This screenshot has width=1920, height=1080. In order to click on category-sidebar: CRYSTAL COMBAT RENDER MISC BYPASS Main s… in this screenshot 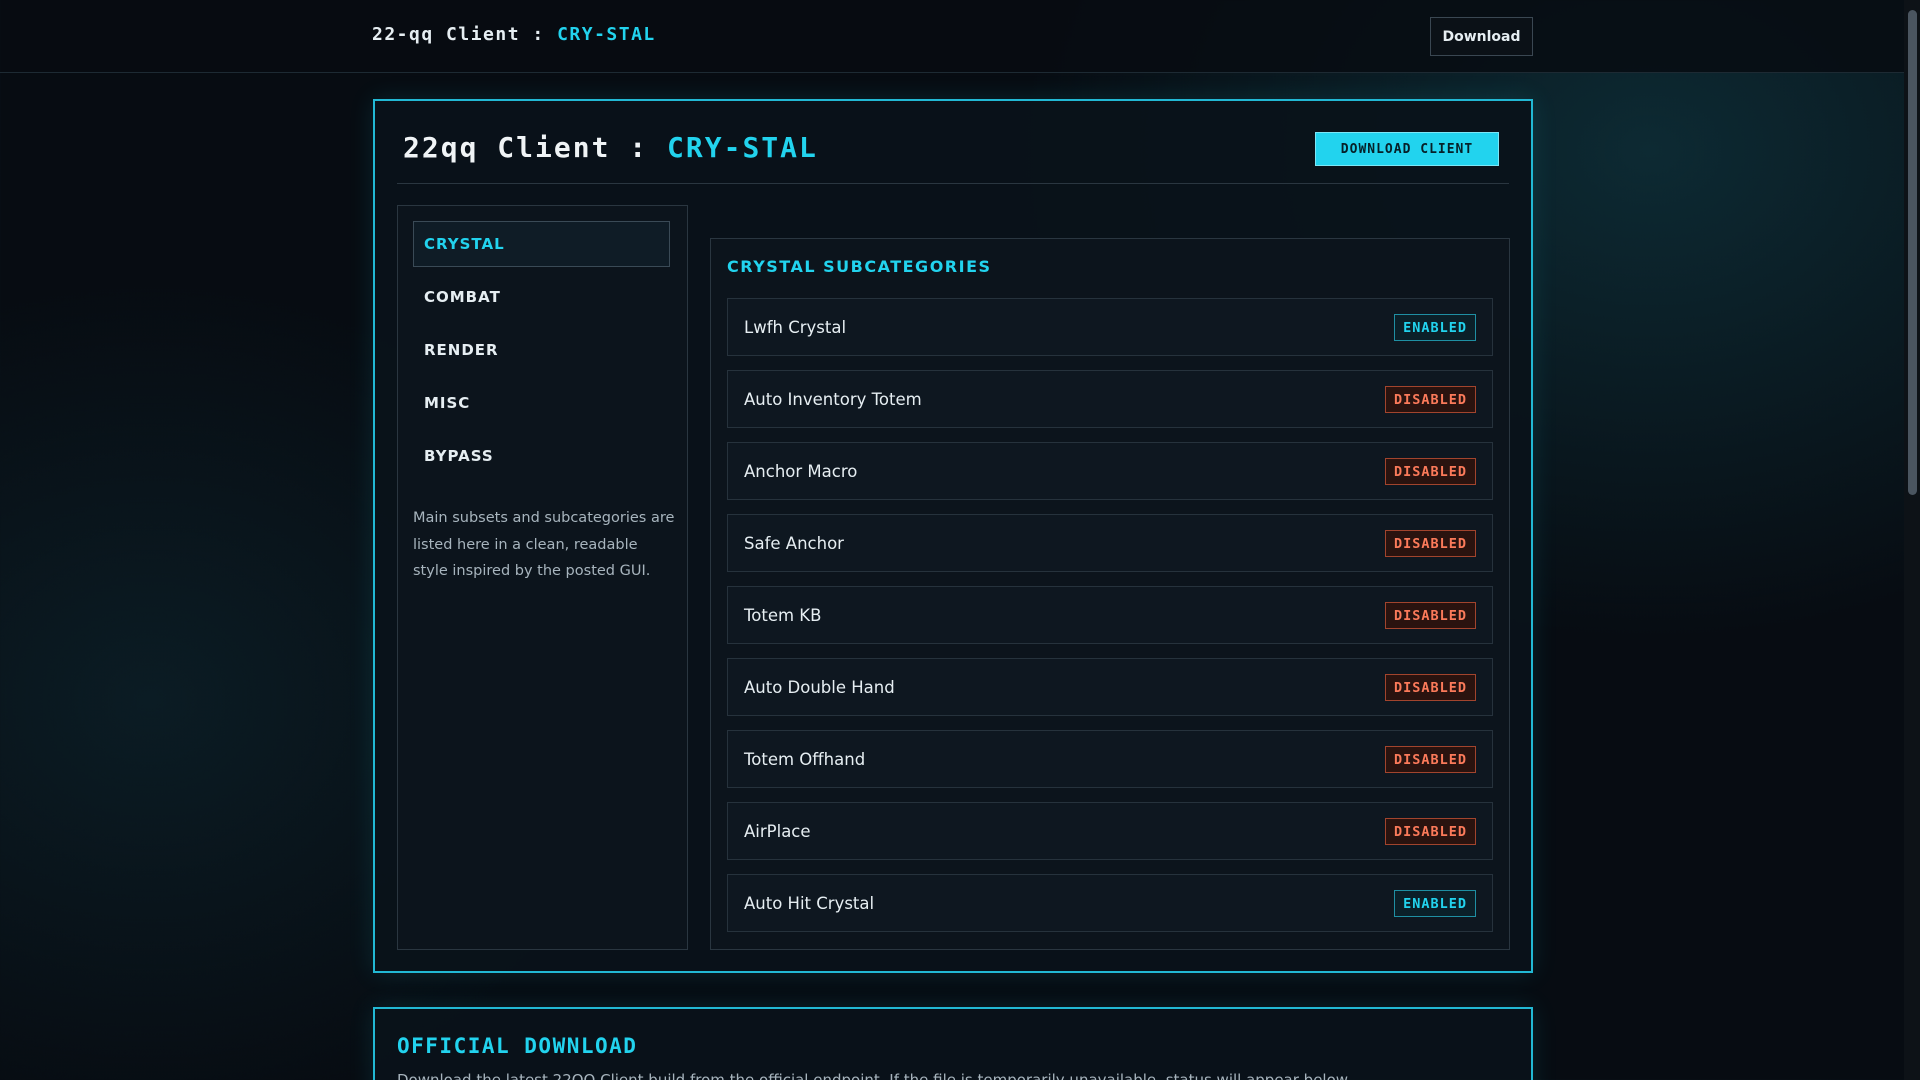, I will do `click(542, 577)`.